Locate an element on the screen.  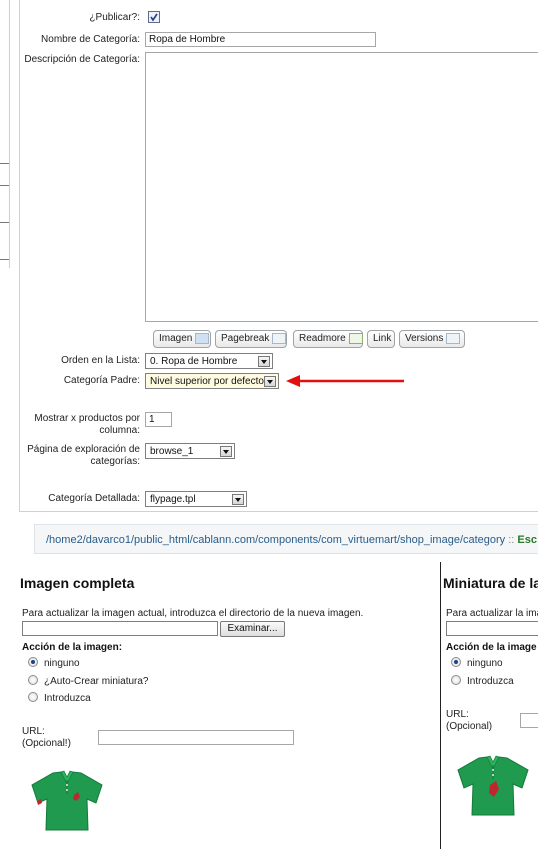
thumb-image-radio-enter is located at coordinates (456, 680).